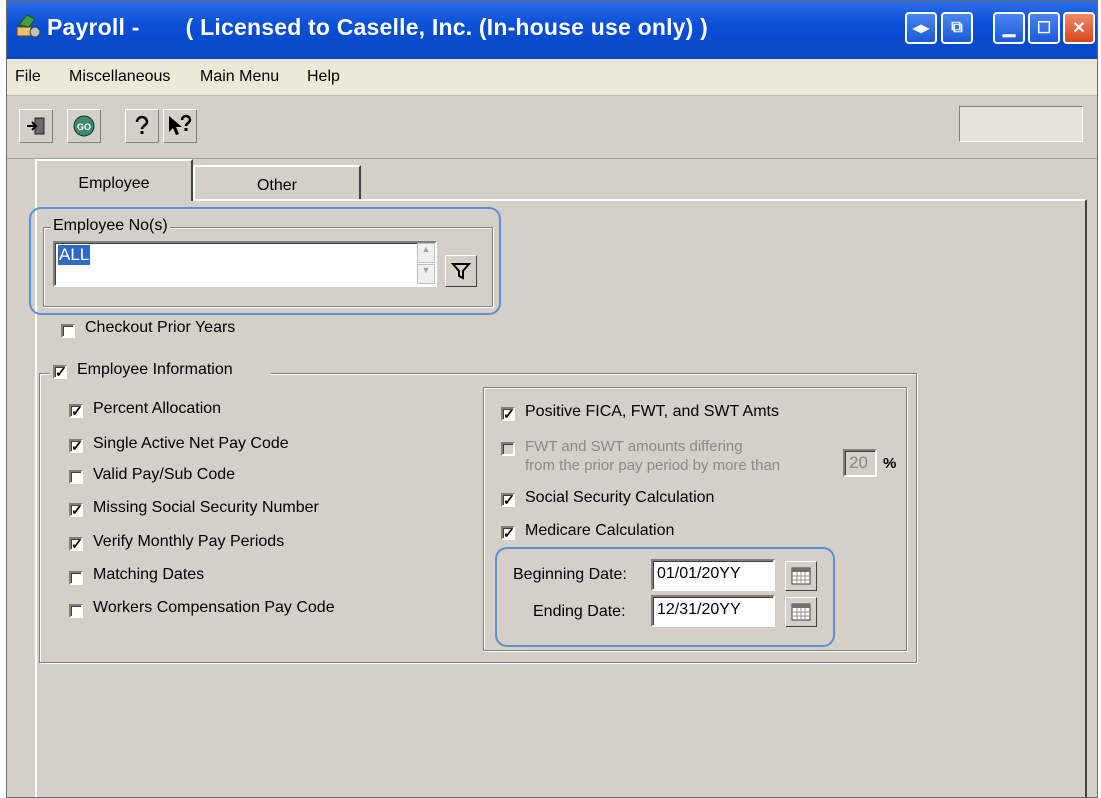 The image size is (1101, 798). What do you see at coordinates (579, 611) in the screenshot?
I see `ending-date-label: Ending Date:` at bounding box center [579, 611].